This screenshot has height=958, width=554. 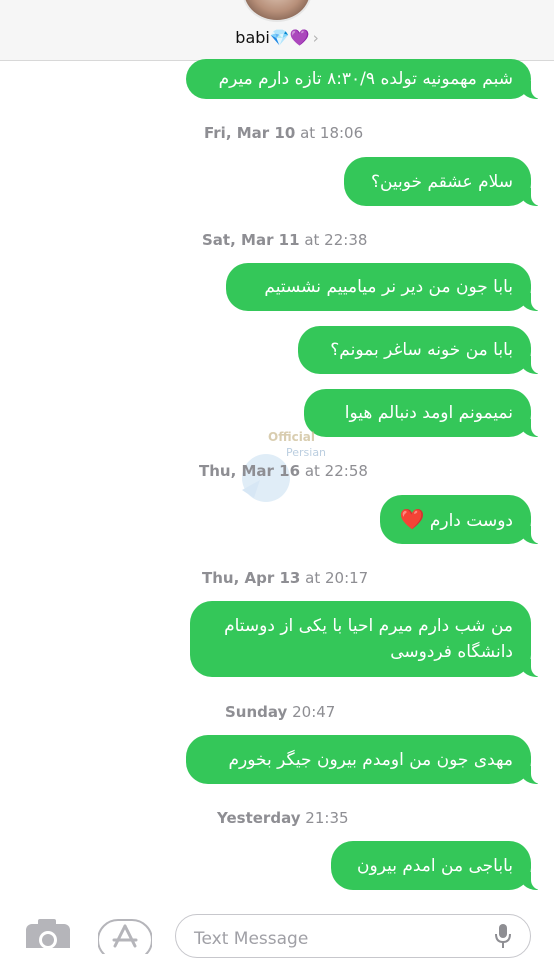 I want to click on message-bubble: دوست دارم ❤️, so click(x=461, y=519).